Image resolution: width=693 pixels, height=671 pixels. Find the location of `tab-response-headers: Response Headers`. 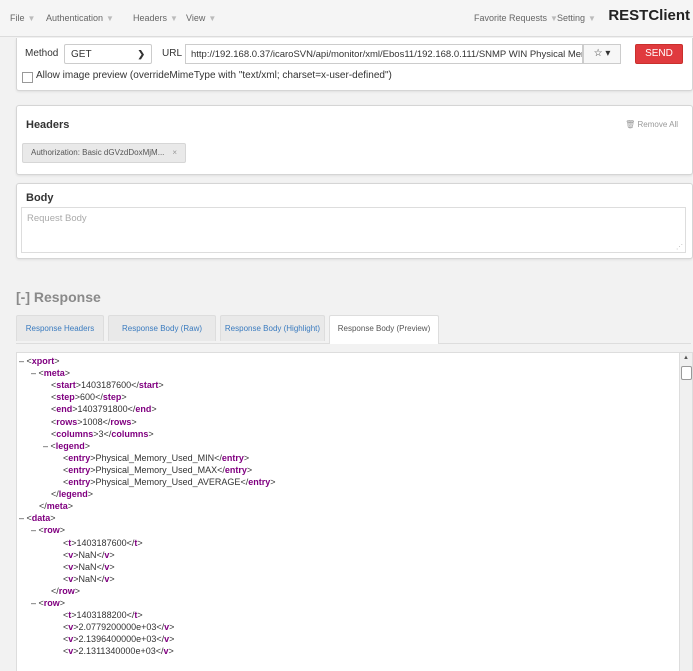

tab-response-headers: Response Headers is located at coordinates (60, 328).